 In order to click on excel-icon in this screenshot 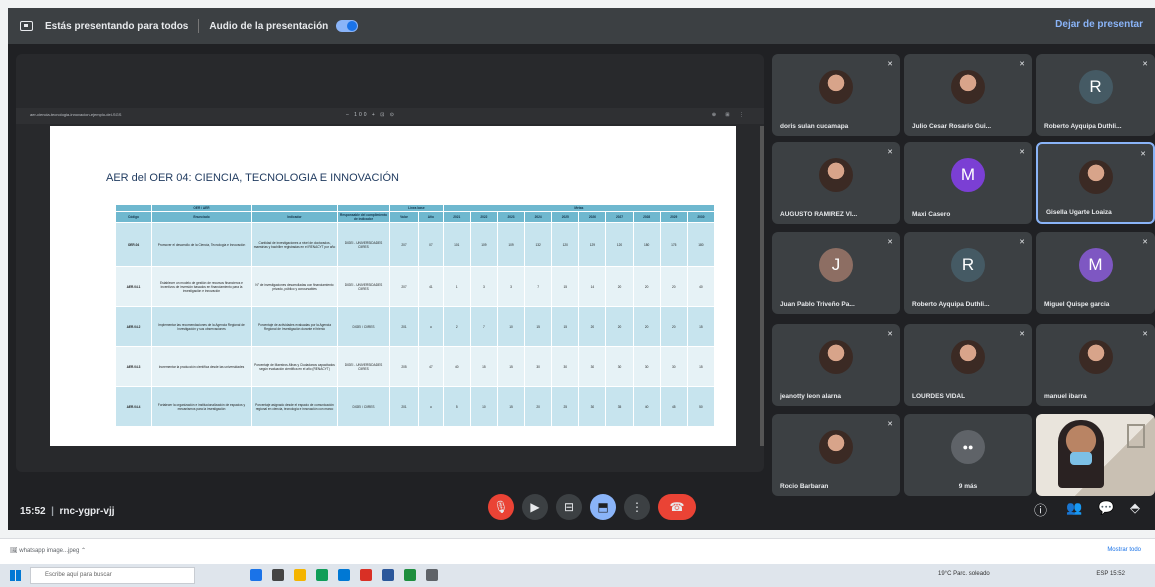, I will do `click(410, 575)`.